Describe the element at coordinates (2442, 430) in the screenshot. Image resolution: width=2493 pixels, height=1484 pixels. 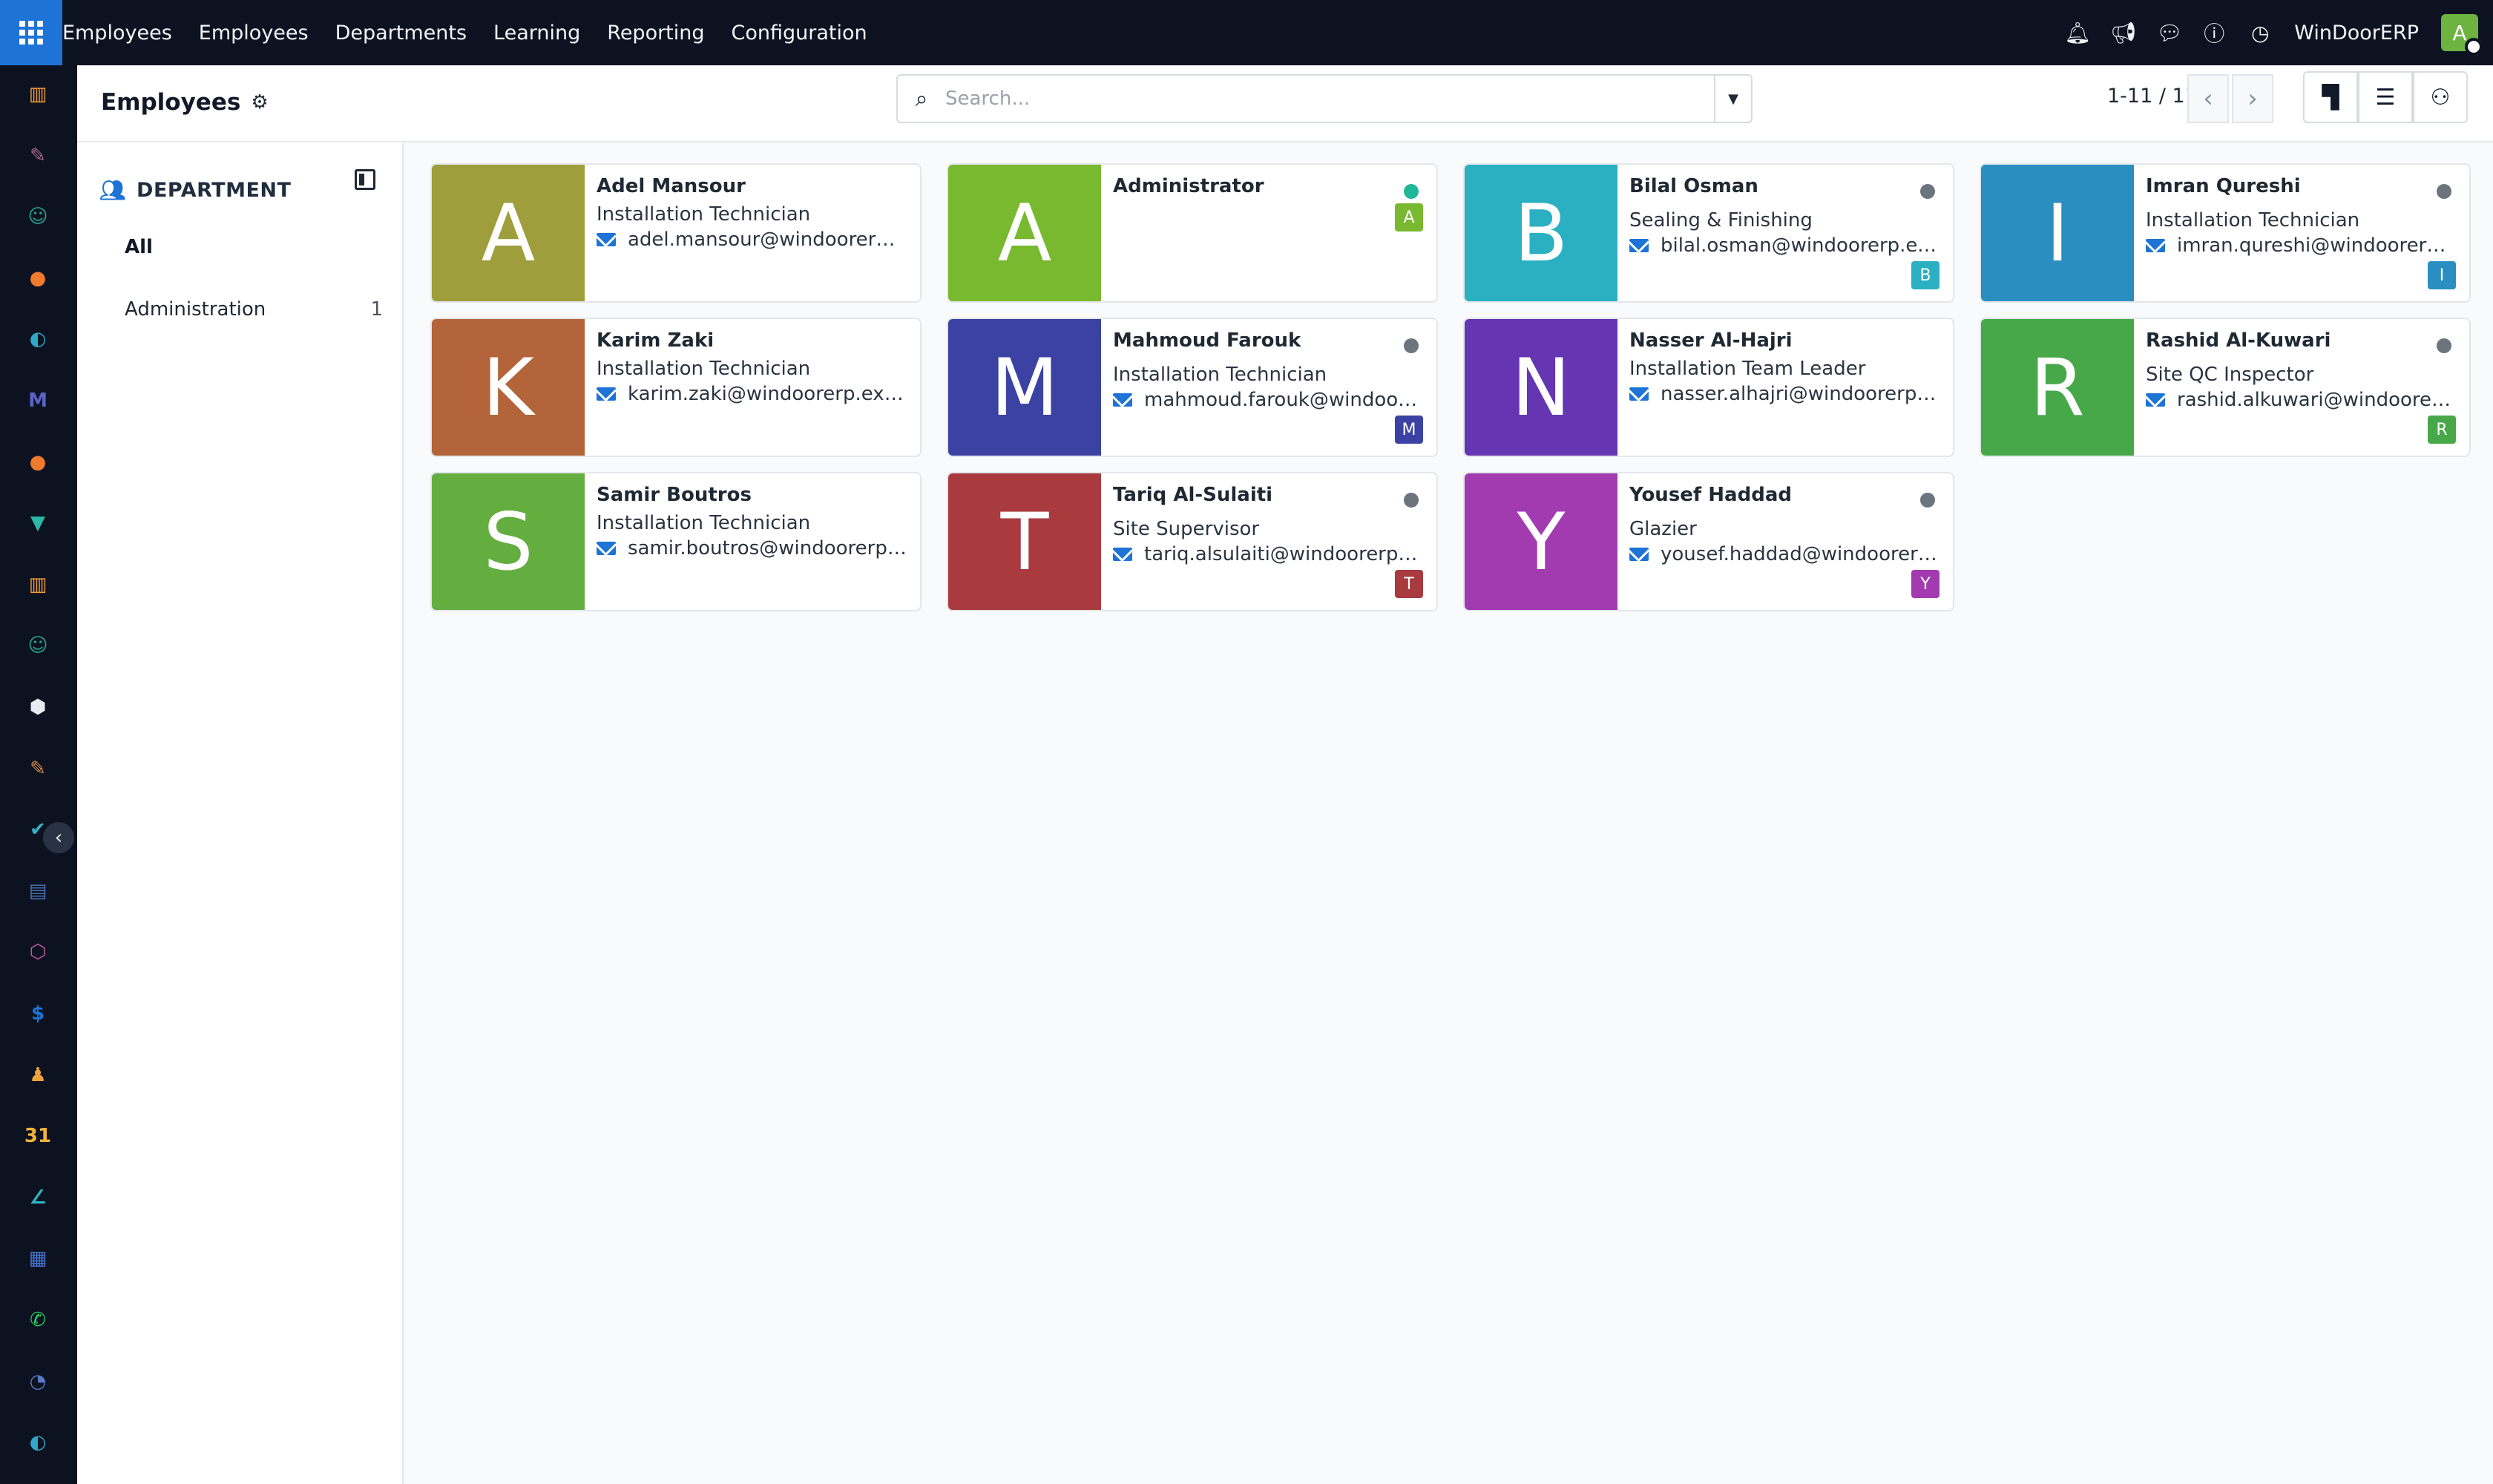
I see `employee-mini-avatar: R` at that location.